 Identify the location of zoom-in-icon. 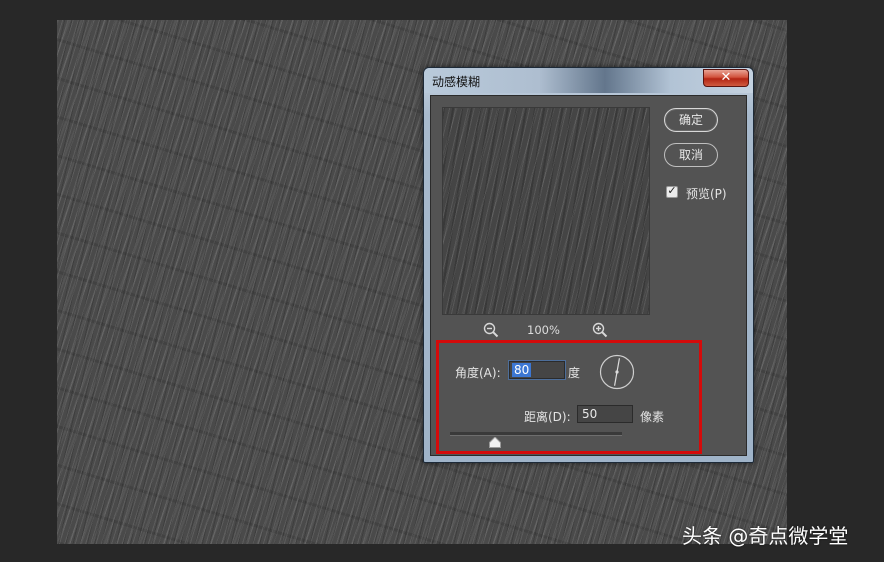
(600, 330).